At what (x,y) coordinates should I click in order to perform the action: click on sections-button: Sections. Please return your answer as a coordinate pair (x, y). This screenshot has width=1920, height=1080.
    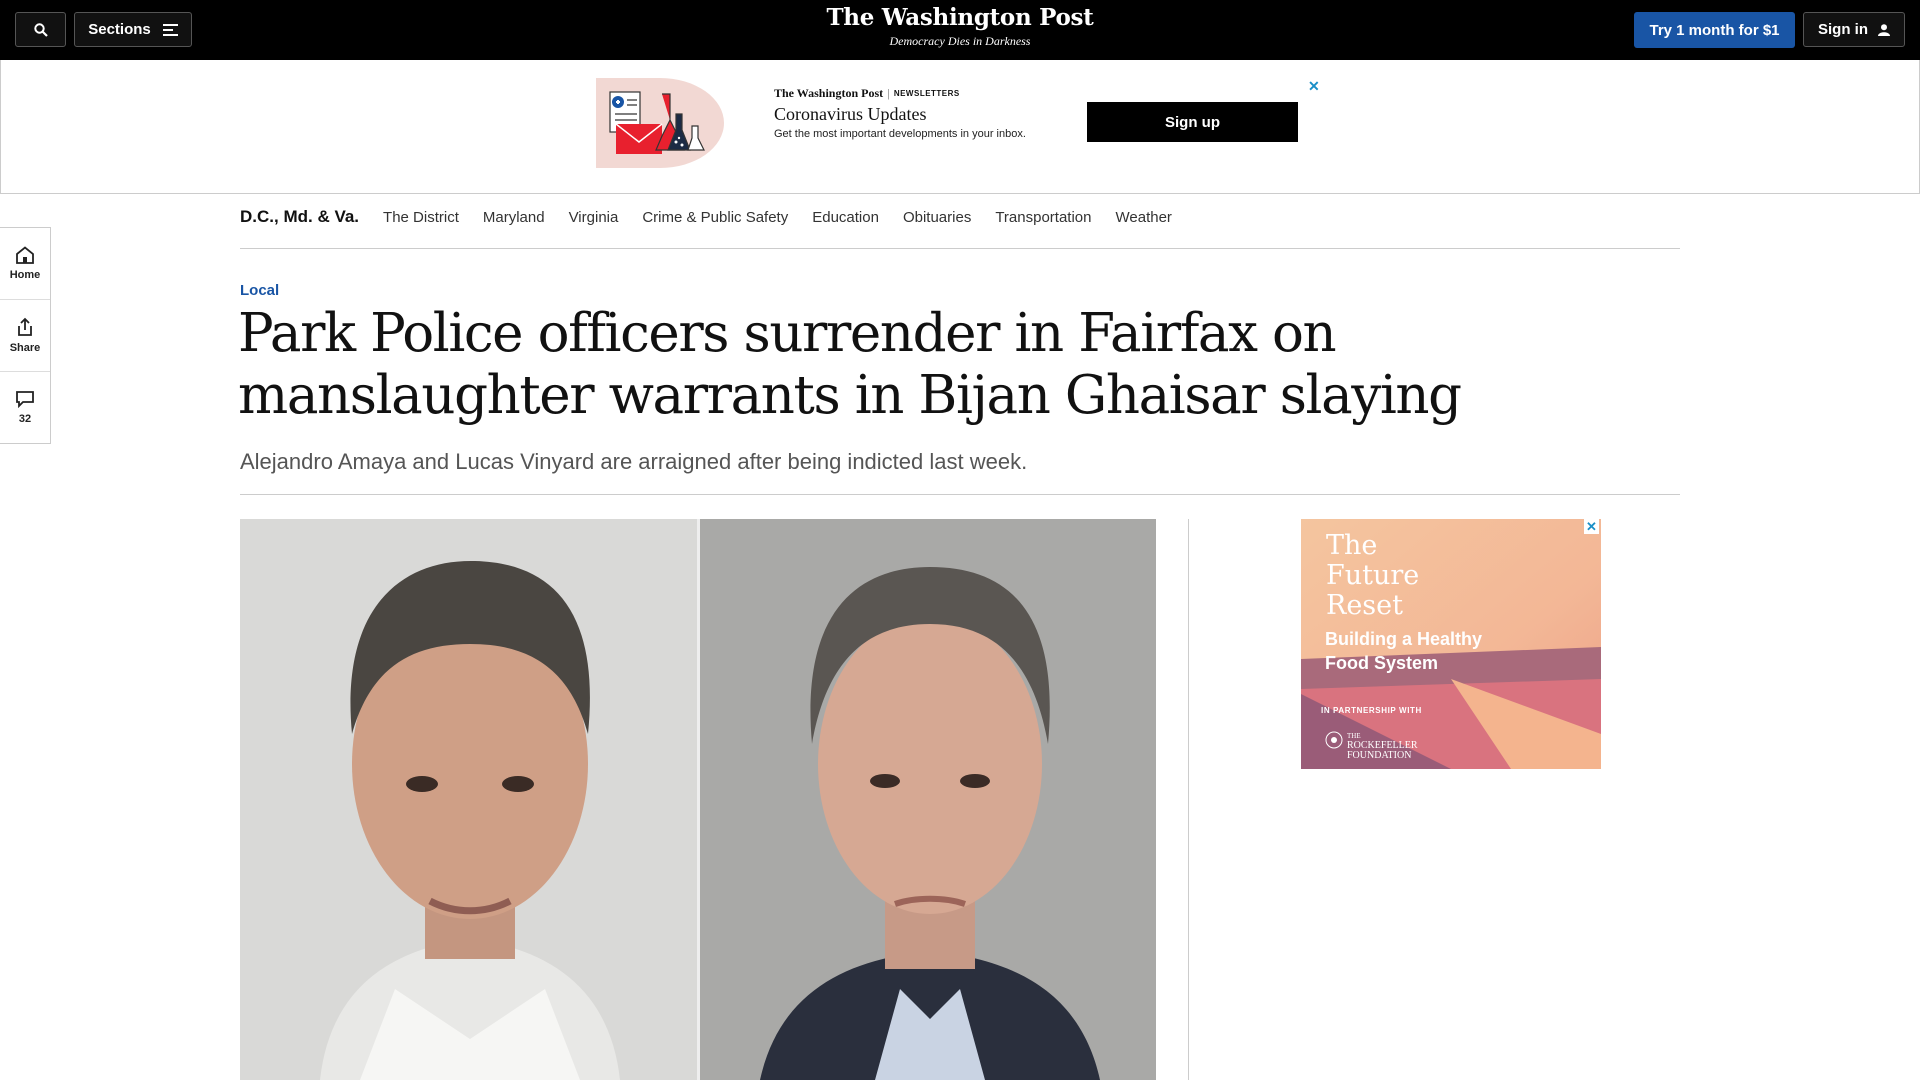
    Looking at the image, I should click on (133, 29).